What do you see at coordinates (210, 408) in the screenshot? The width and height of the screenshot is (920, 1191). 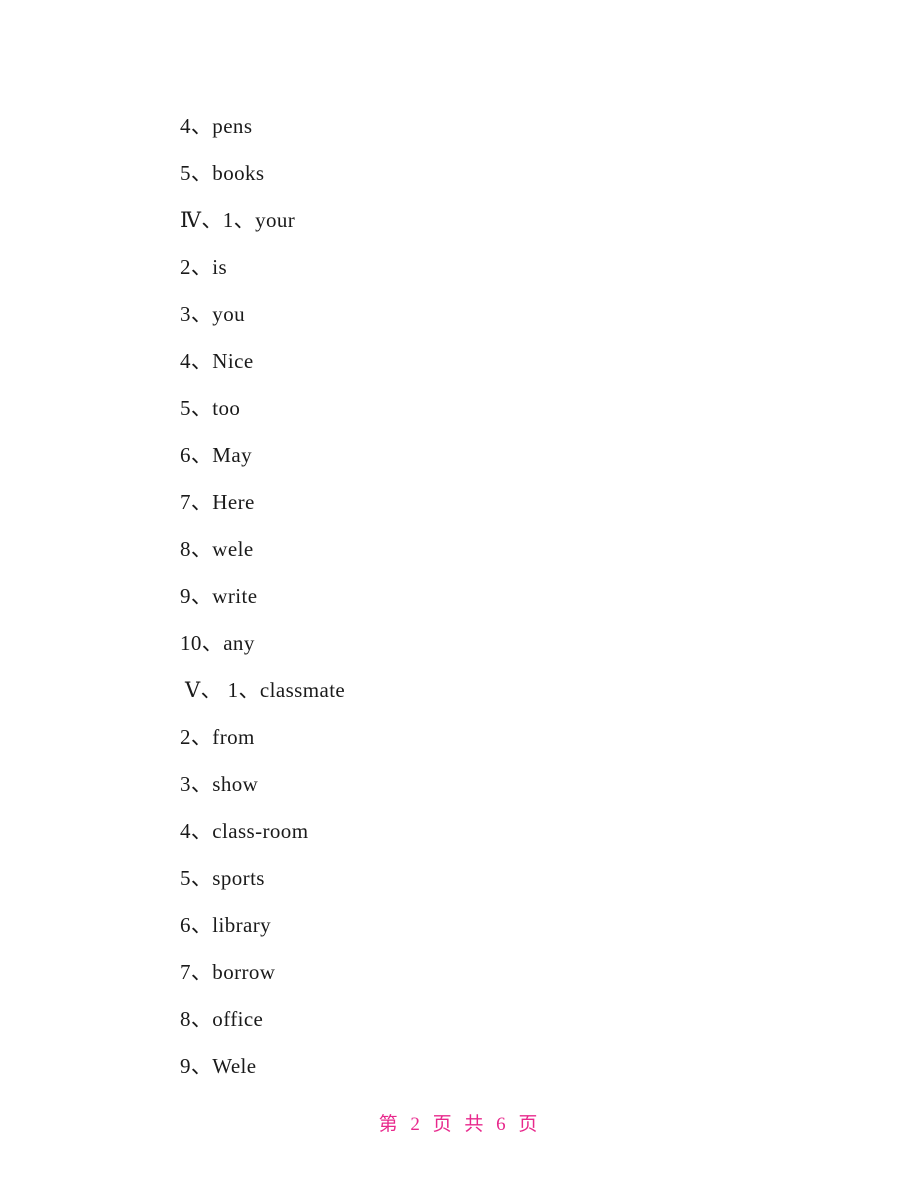 I see `answer-line: 5、too` at bounding box center [210, 408].